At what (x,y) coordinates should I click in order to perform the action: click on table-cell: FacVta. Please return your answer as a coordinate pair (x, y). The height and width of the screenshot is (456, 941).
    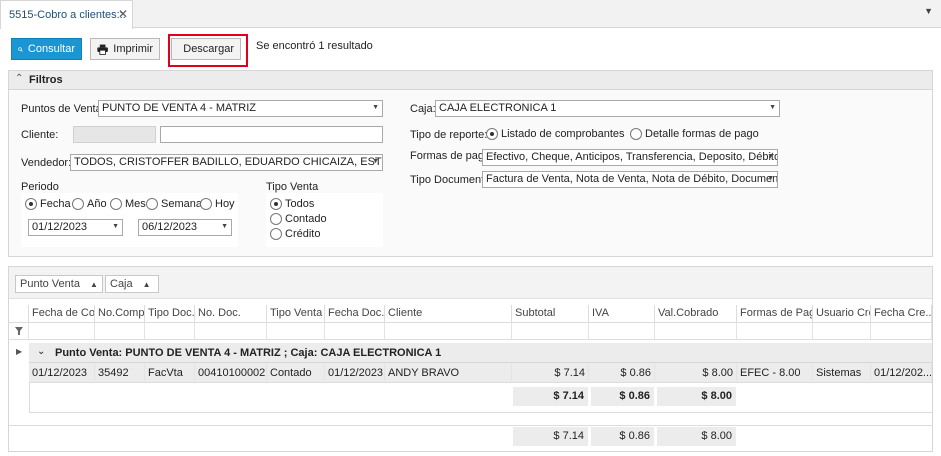
    Looking at the image, I should click on (170, 373).